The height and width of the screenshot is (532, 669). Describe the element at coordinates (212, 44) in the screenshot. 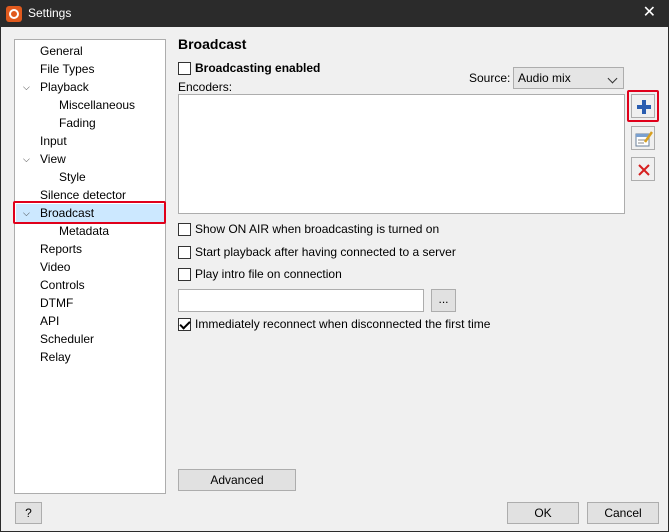

I see `page-title: Broadcast` at that location.